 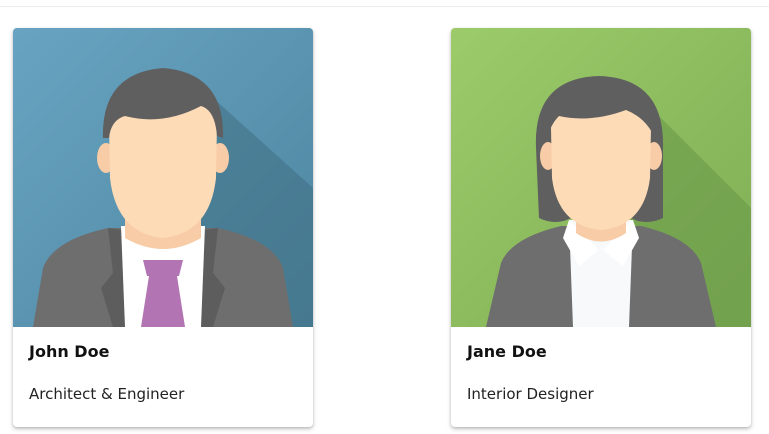 I want to click on card-title: Interior Designer, so click(x=530, y=394).